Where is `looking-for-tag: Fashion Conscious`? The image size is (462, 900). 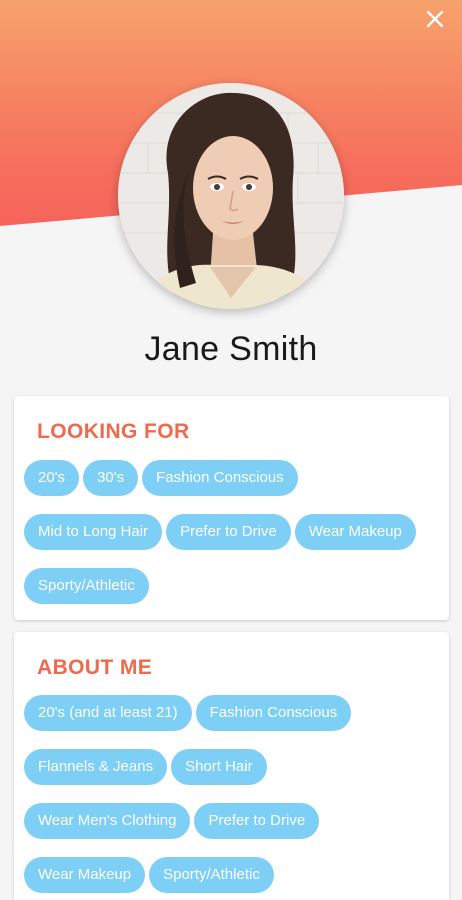
looking-for-tag: Fashion Conscious is located at coordinates (220, 478).